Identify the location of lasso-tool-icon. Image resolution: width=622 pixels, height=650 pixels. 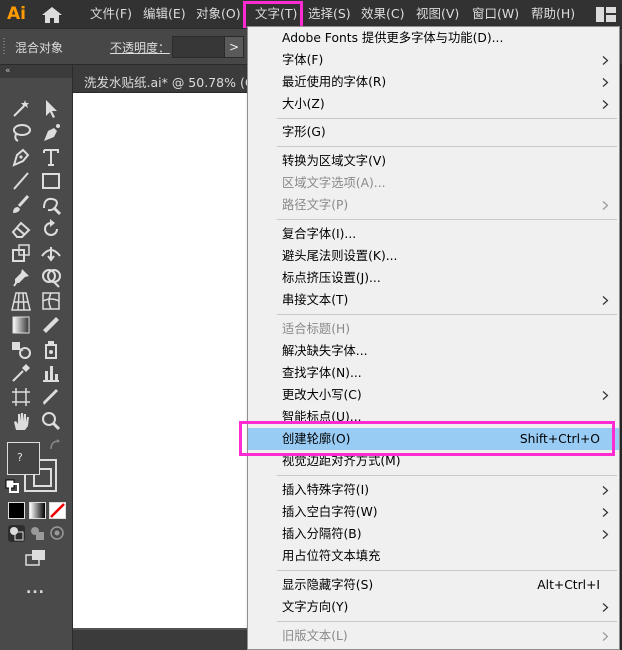
(21, 133).